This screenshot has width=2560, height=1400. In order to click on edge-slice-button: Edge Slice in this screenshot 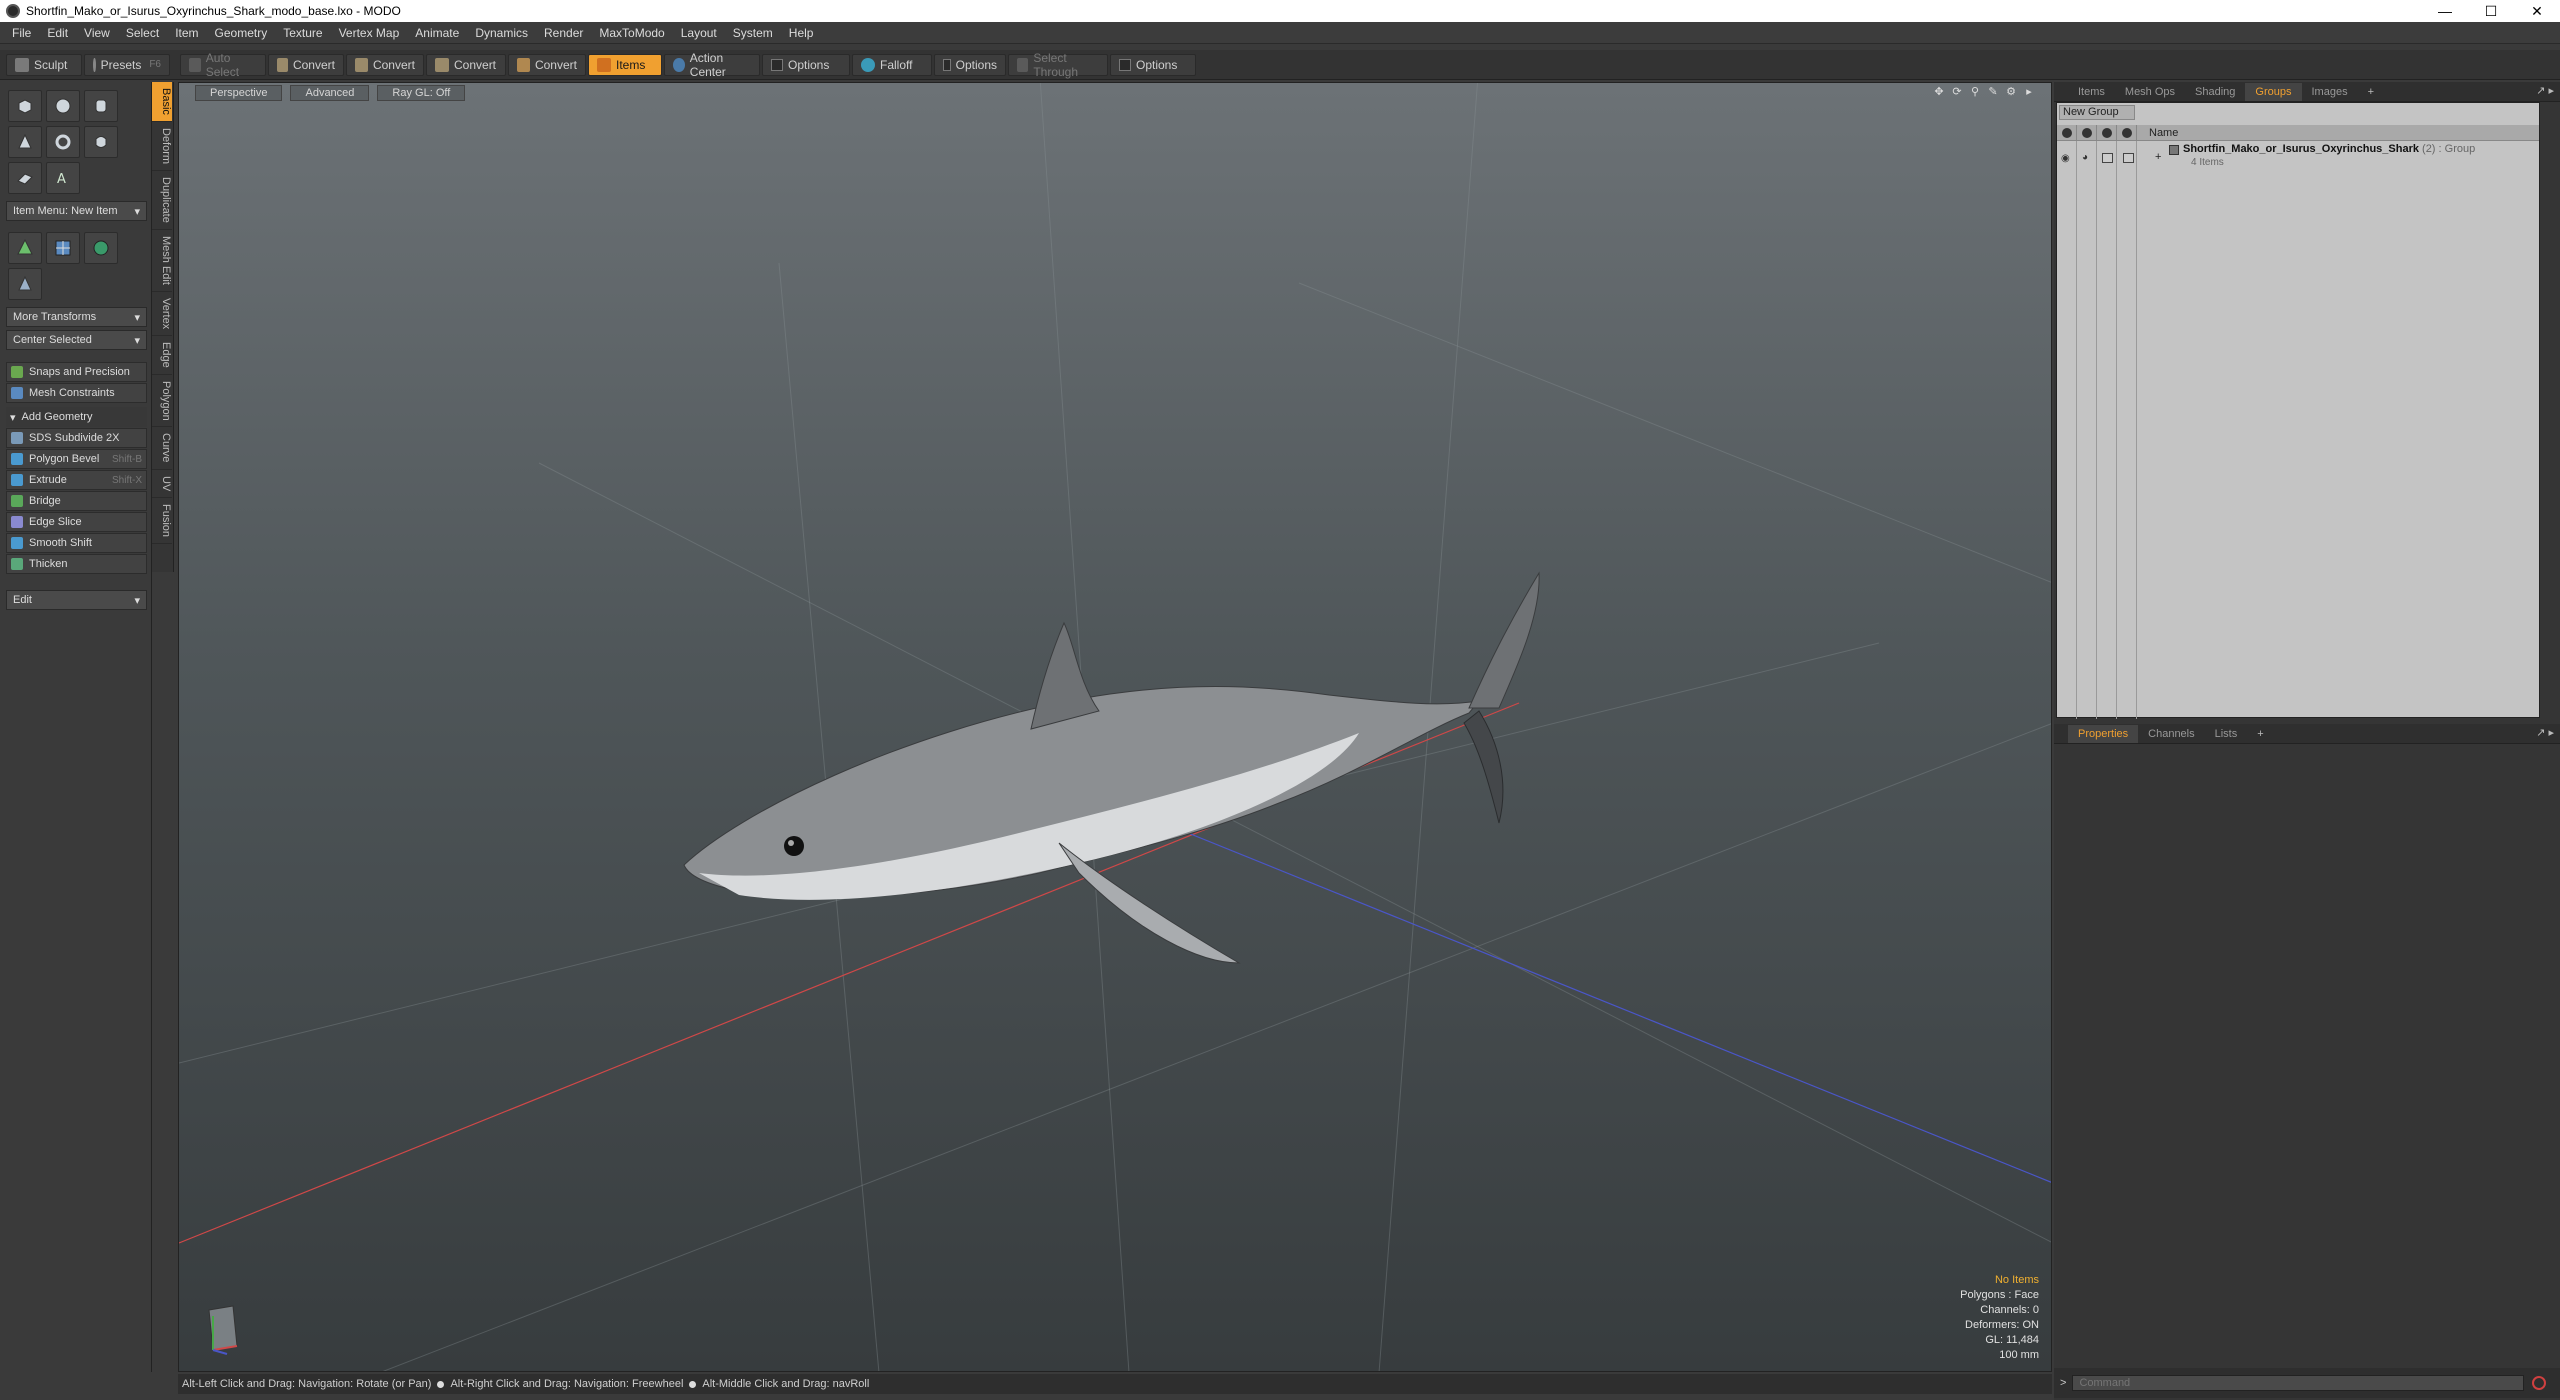, I will do `click(76, 522)`.